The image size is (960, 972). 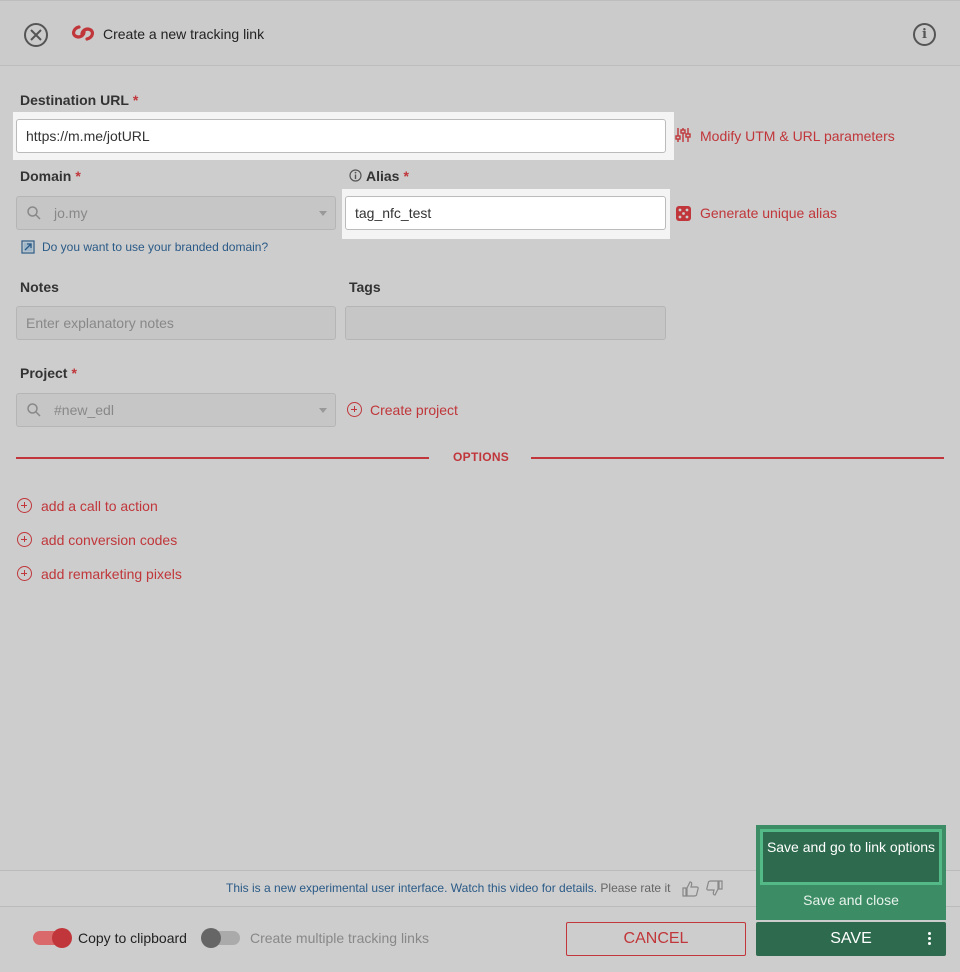 I want to click on save-and-close-item: Save and close, so click(x=851, y=900).